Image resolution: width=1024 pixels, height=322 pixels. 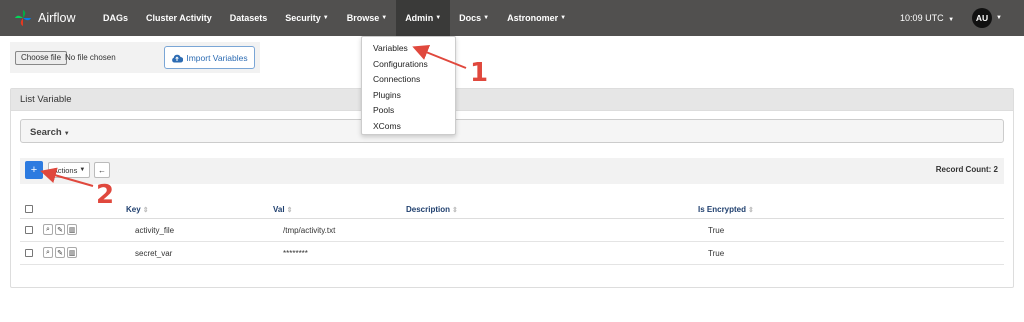 I want to click on annotation-number-2: 2, so click(x=105, y=195).